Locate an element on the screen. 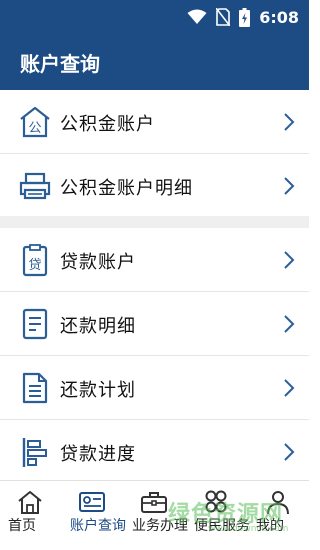 This screenshot has height=550, width=320. menu-item-fund-account: 公 公积金账户 is located at coordinates (154, 122).